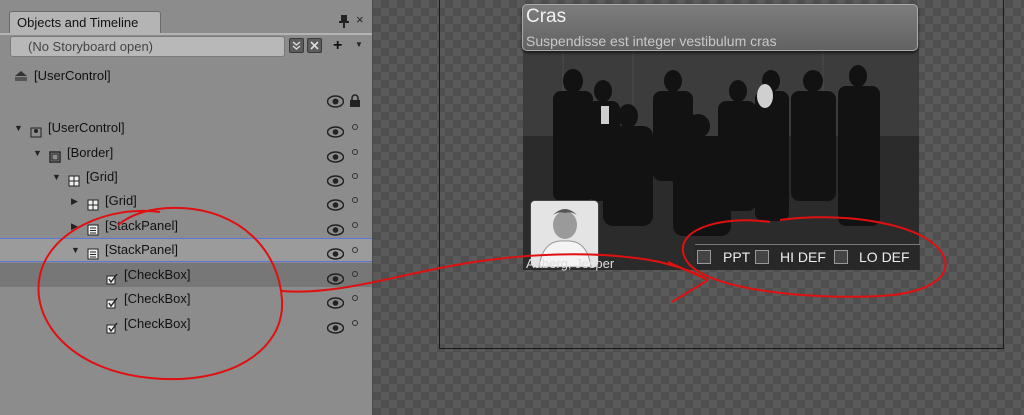 The width and height of the screenshot is (1024, 415). Describe the element at coordinates (359, 44) in the screenshot. I see `dropdown-arrow-icon: ▼` at that location.